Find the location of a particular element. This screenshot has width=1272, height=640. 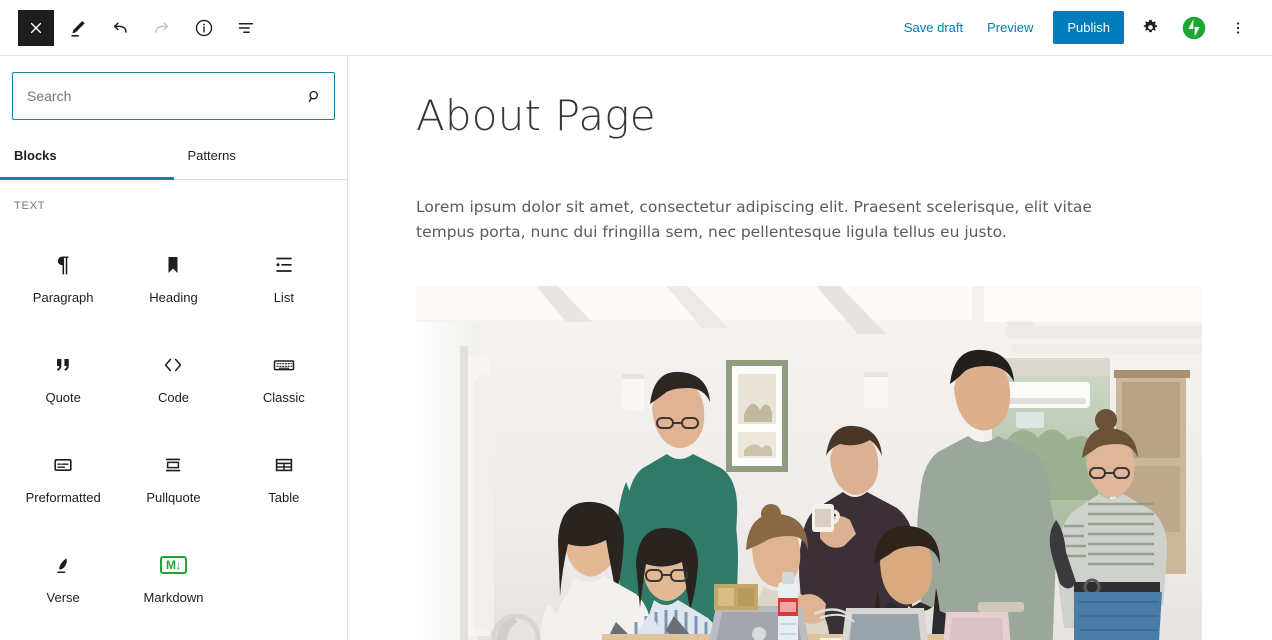

block-item-list: List is located at coordinates (284, 276).